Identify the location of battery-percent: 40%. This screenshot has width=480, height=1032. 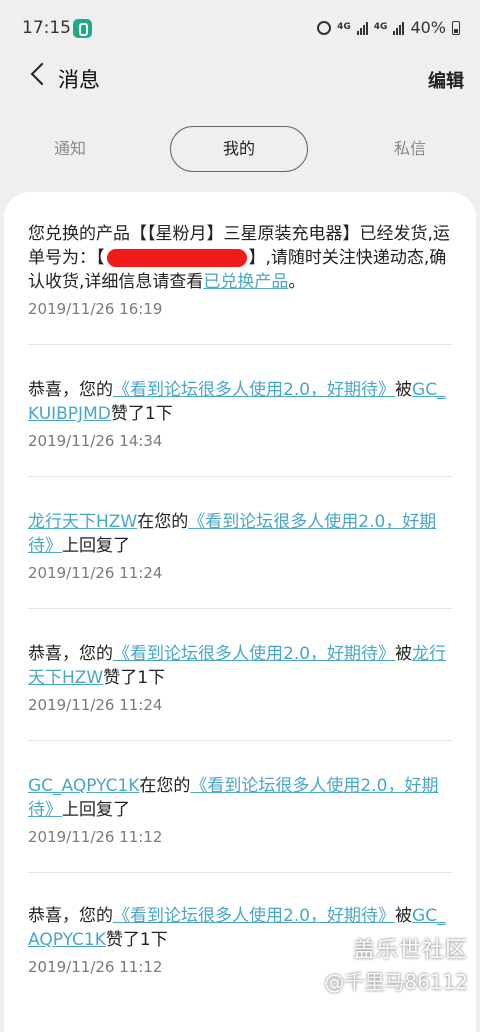
(428, 27).